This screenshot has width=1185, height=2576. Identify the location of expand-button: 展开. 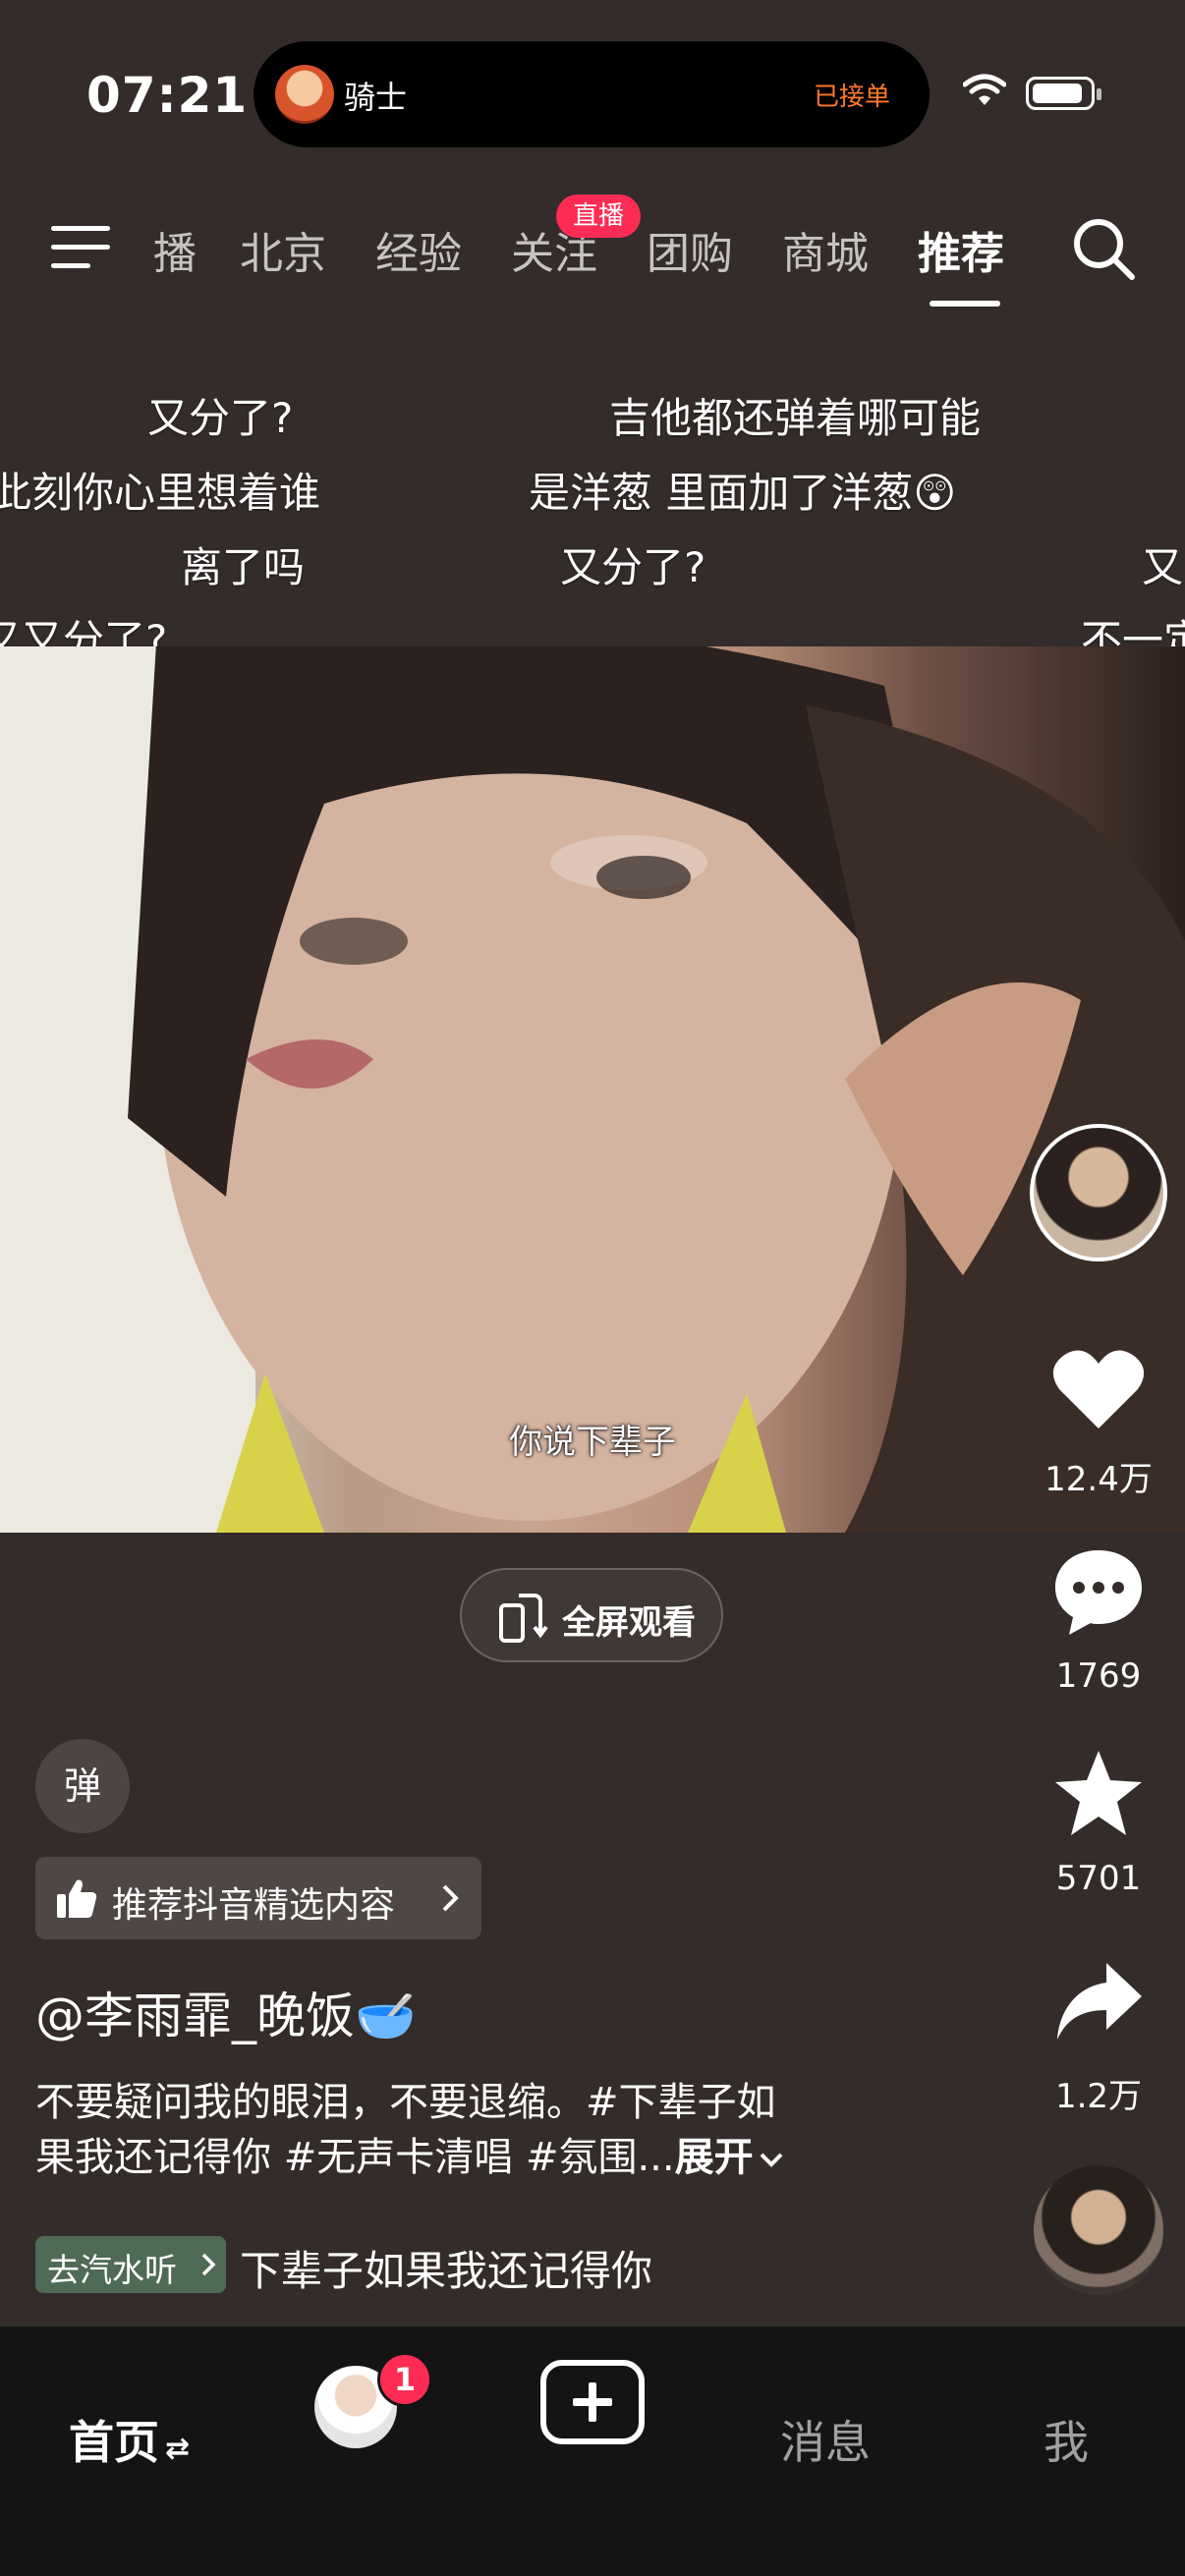
(715, 2157).